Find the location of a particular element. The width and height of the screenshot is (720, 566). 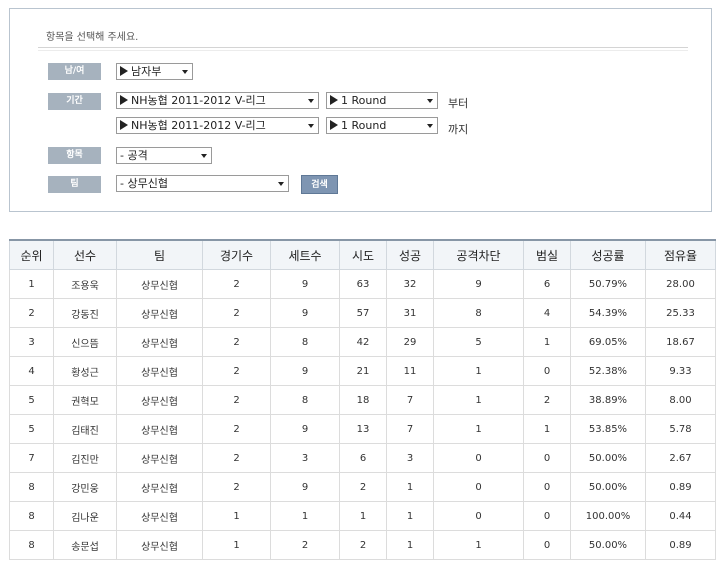

header-blocked: 공격차단 is located at coordinates (478, 254).